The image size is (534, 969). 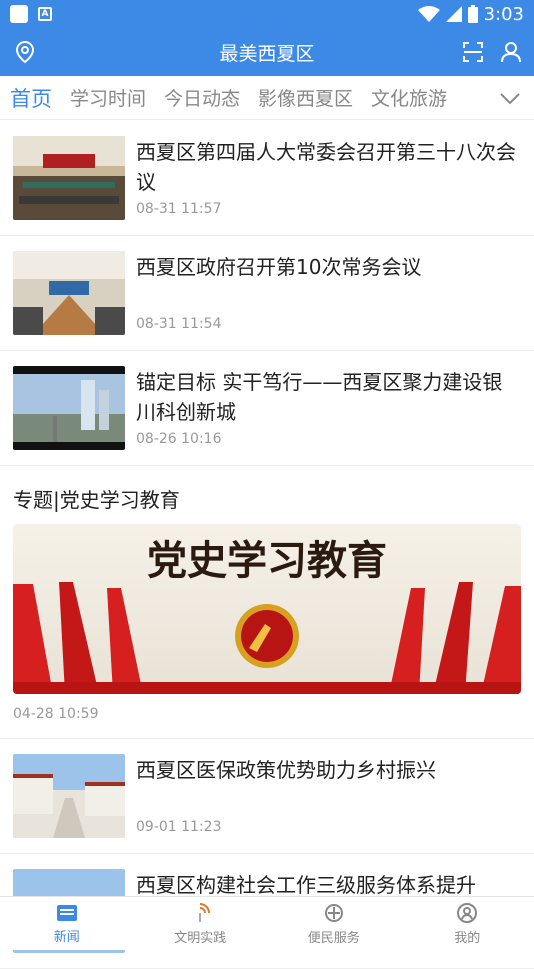 What do you see at coordinates (202, 97) in the screenshot?
I see `tab-today-news: 今日动态` at bounding box center [202, 97].